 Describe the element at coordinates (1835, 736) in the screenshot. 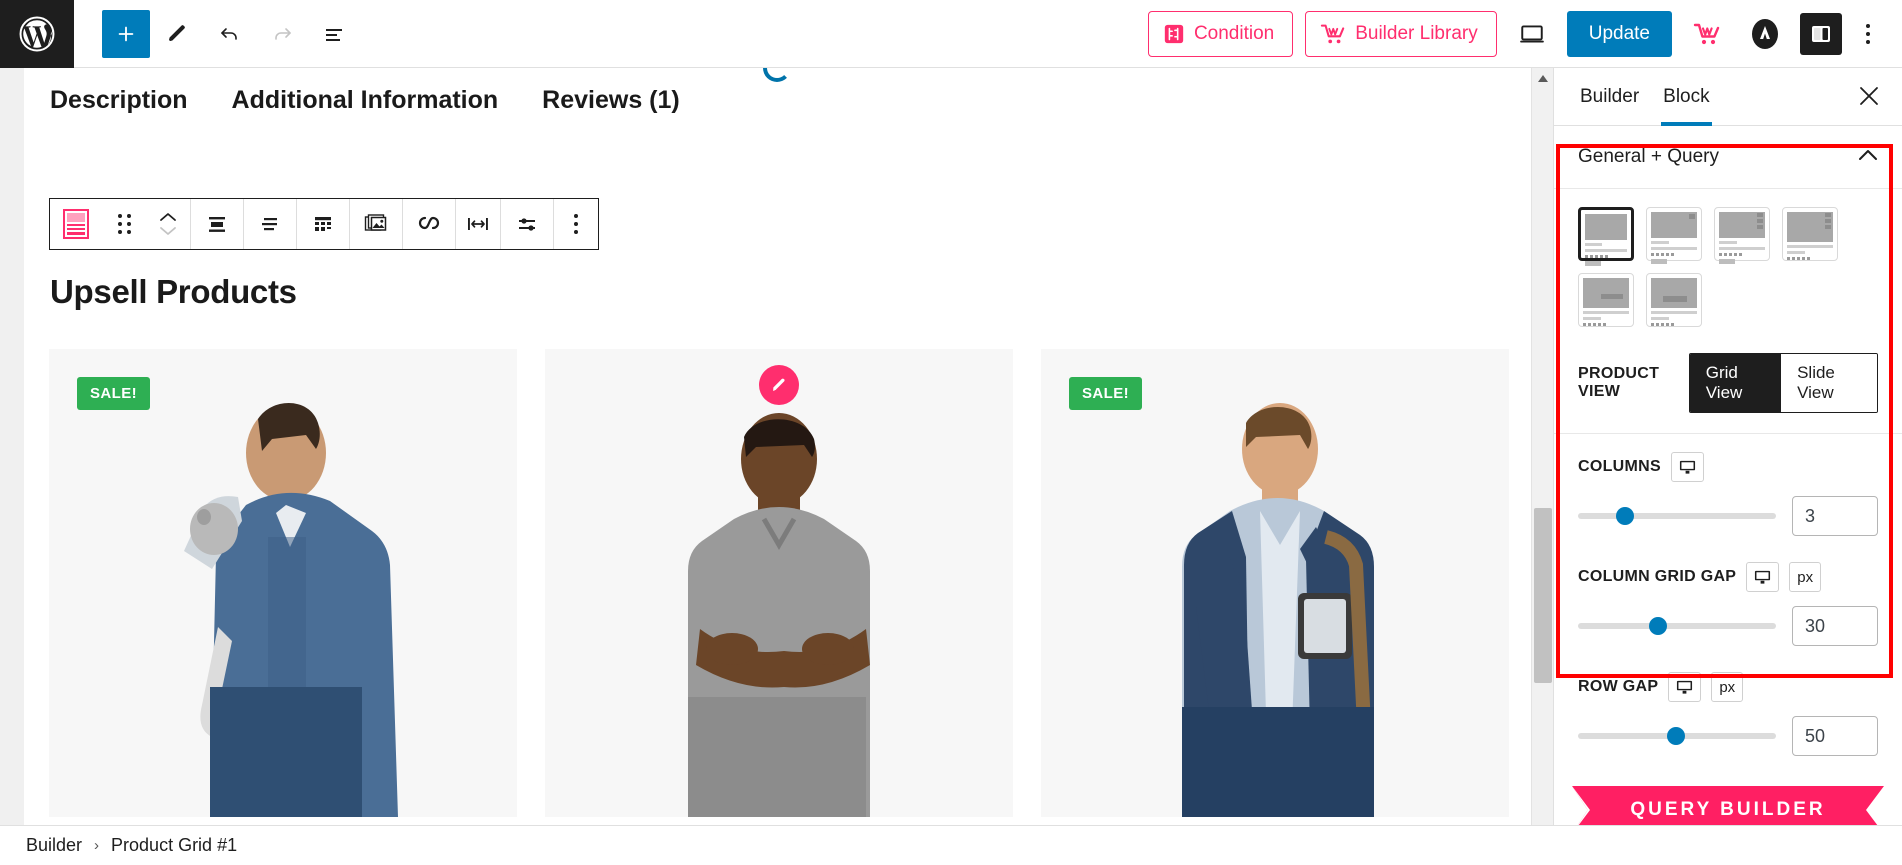

I see `row-gap-value-input: 50` at that location.